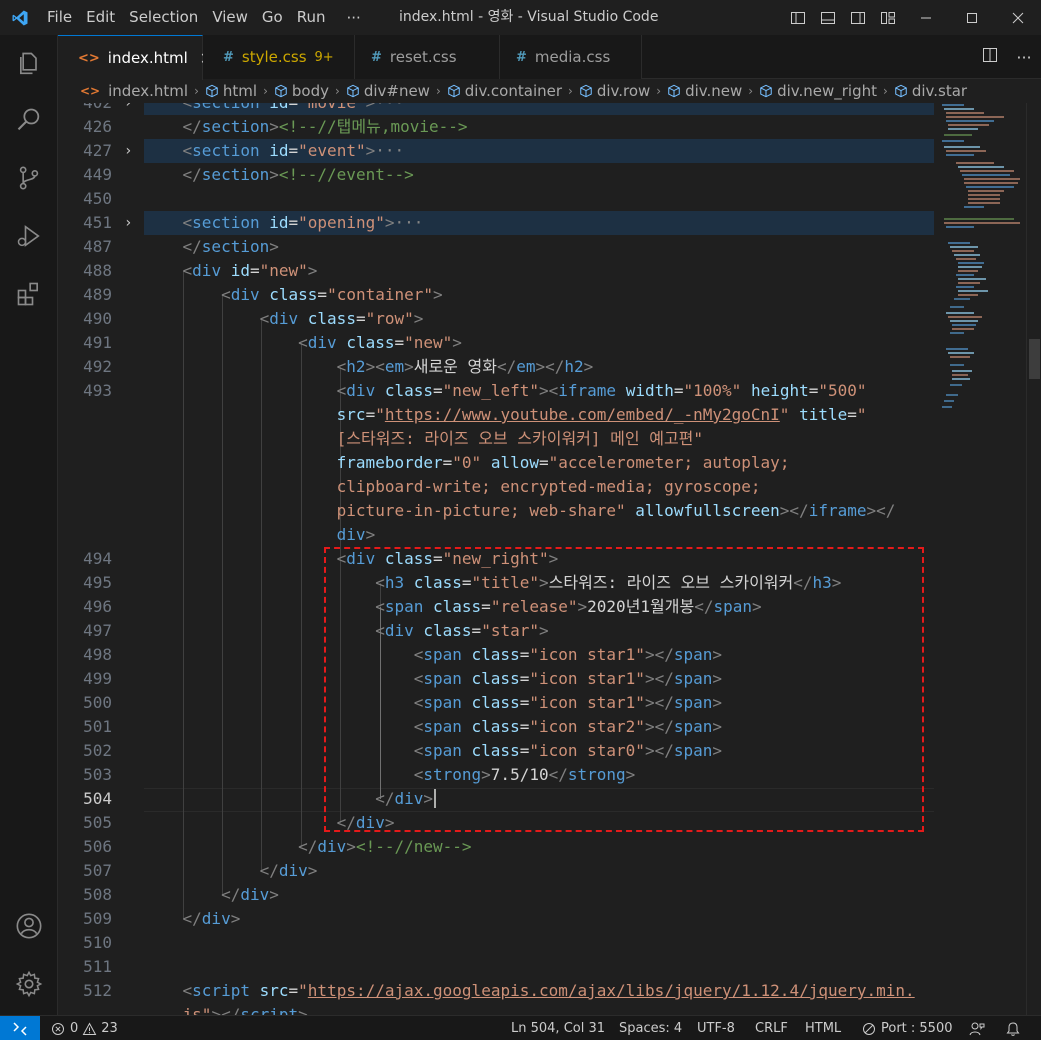  I want to click on title-actions, so click(912, 17).